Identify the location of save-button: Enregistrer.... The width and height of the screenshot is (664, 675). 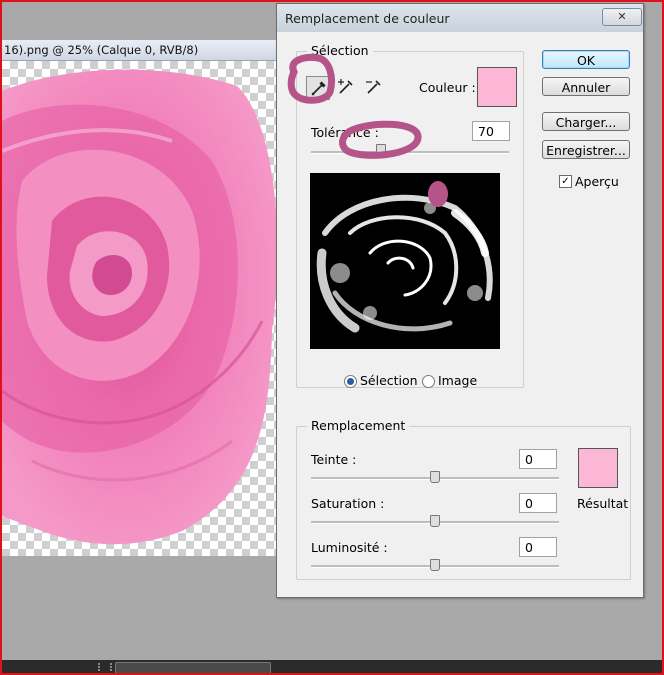
(586, 149).